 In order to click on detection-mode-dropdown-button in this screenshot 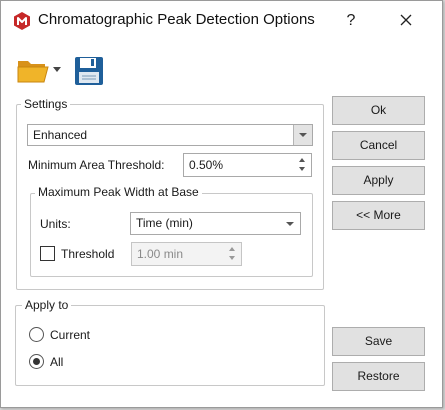, I will do `click(302, 135)`.